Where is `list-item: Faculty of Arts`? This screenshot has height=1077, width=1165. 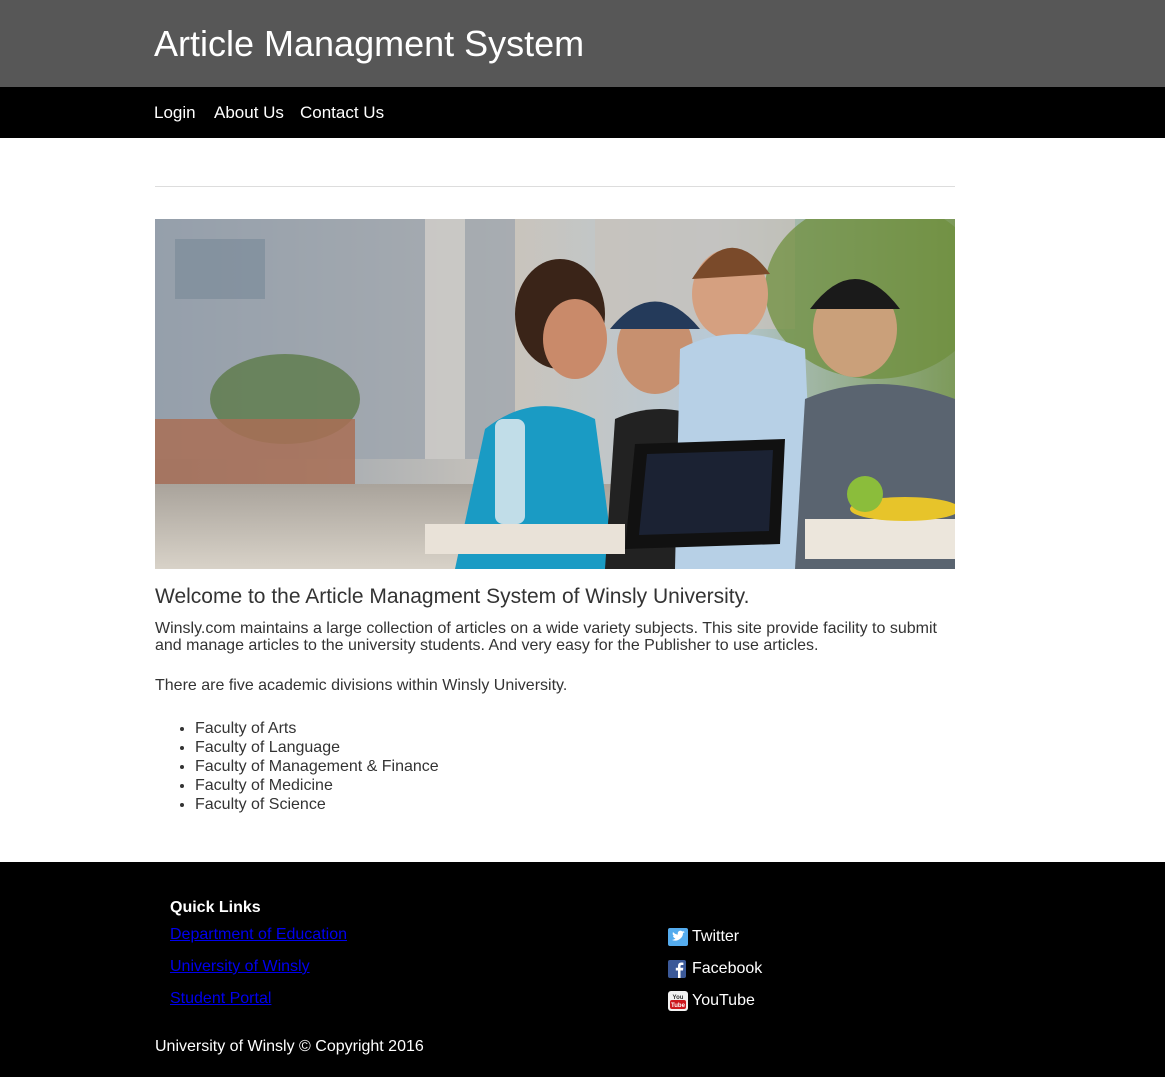
list-item: Faculty of Arts is located at coordinates (317, 728).